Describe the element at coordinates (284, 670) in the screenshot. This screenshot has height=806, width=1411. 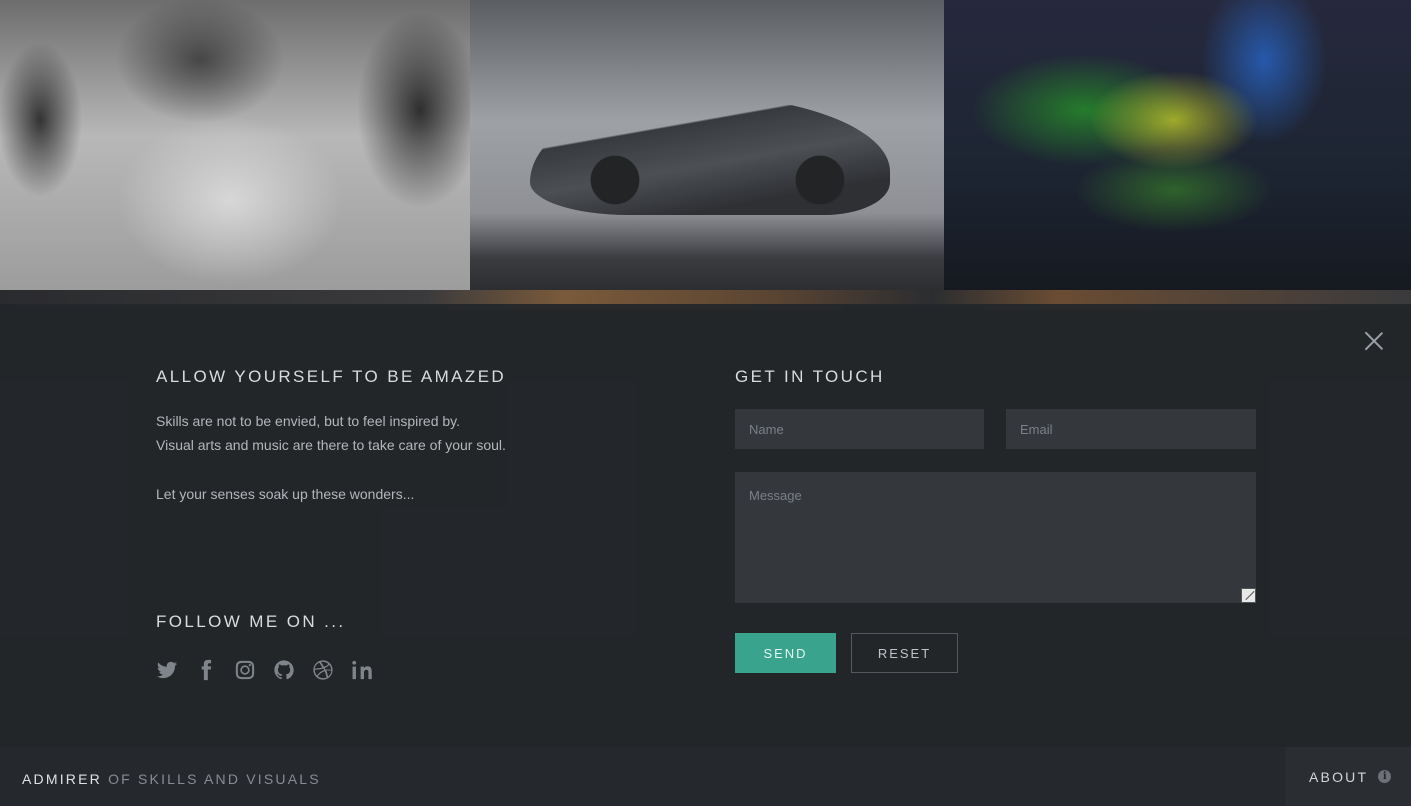
I see `github-icon` at that location.